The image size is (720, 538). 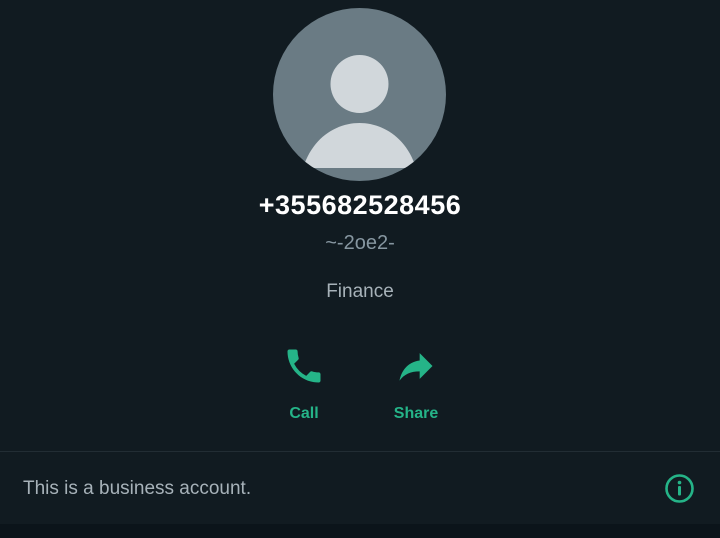 I want to click on share-arrow-icon, so click(x=416, y=367).